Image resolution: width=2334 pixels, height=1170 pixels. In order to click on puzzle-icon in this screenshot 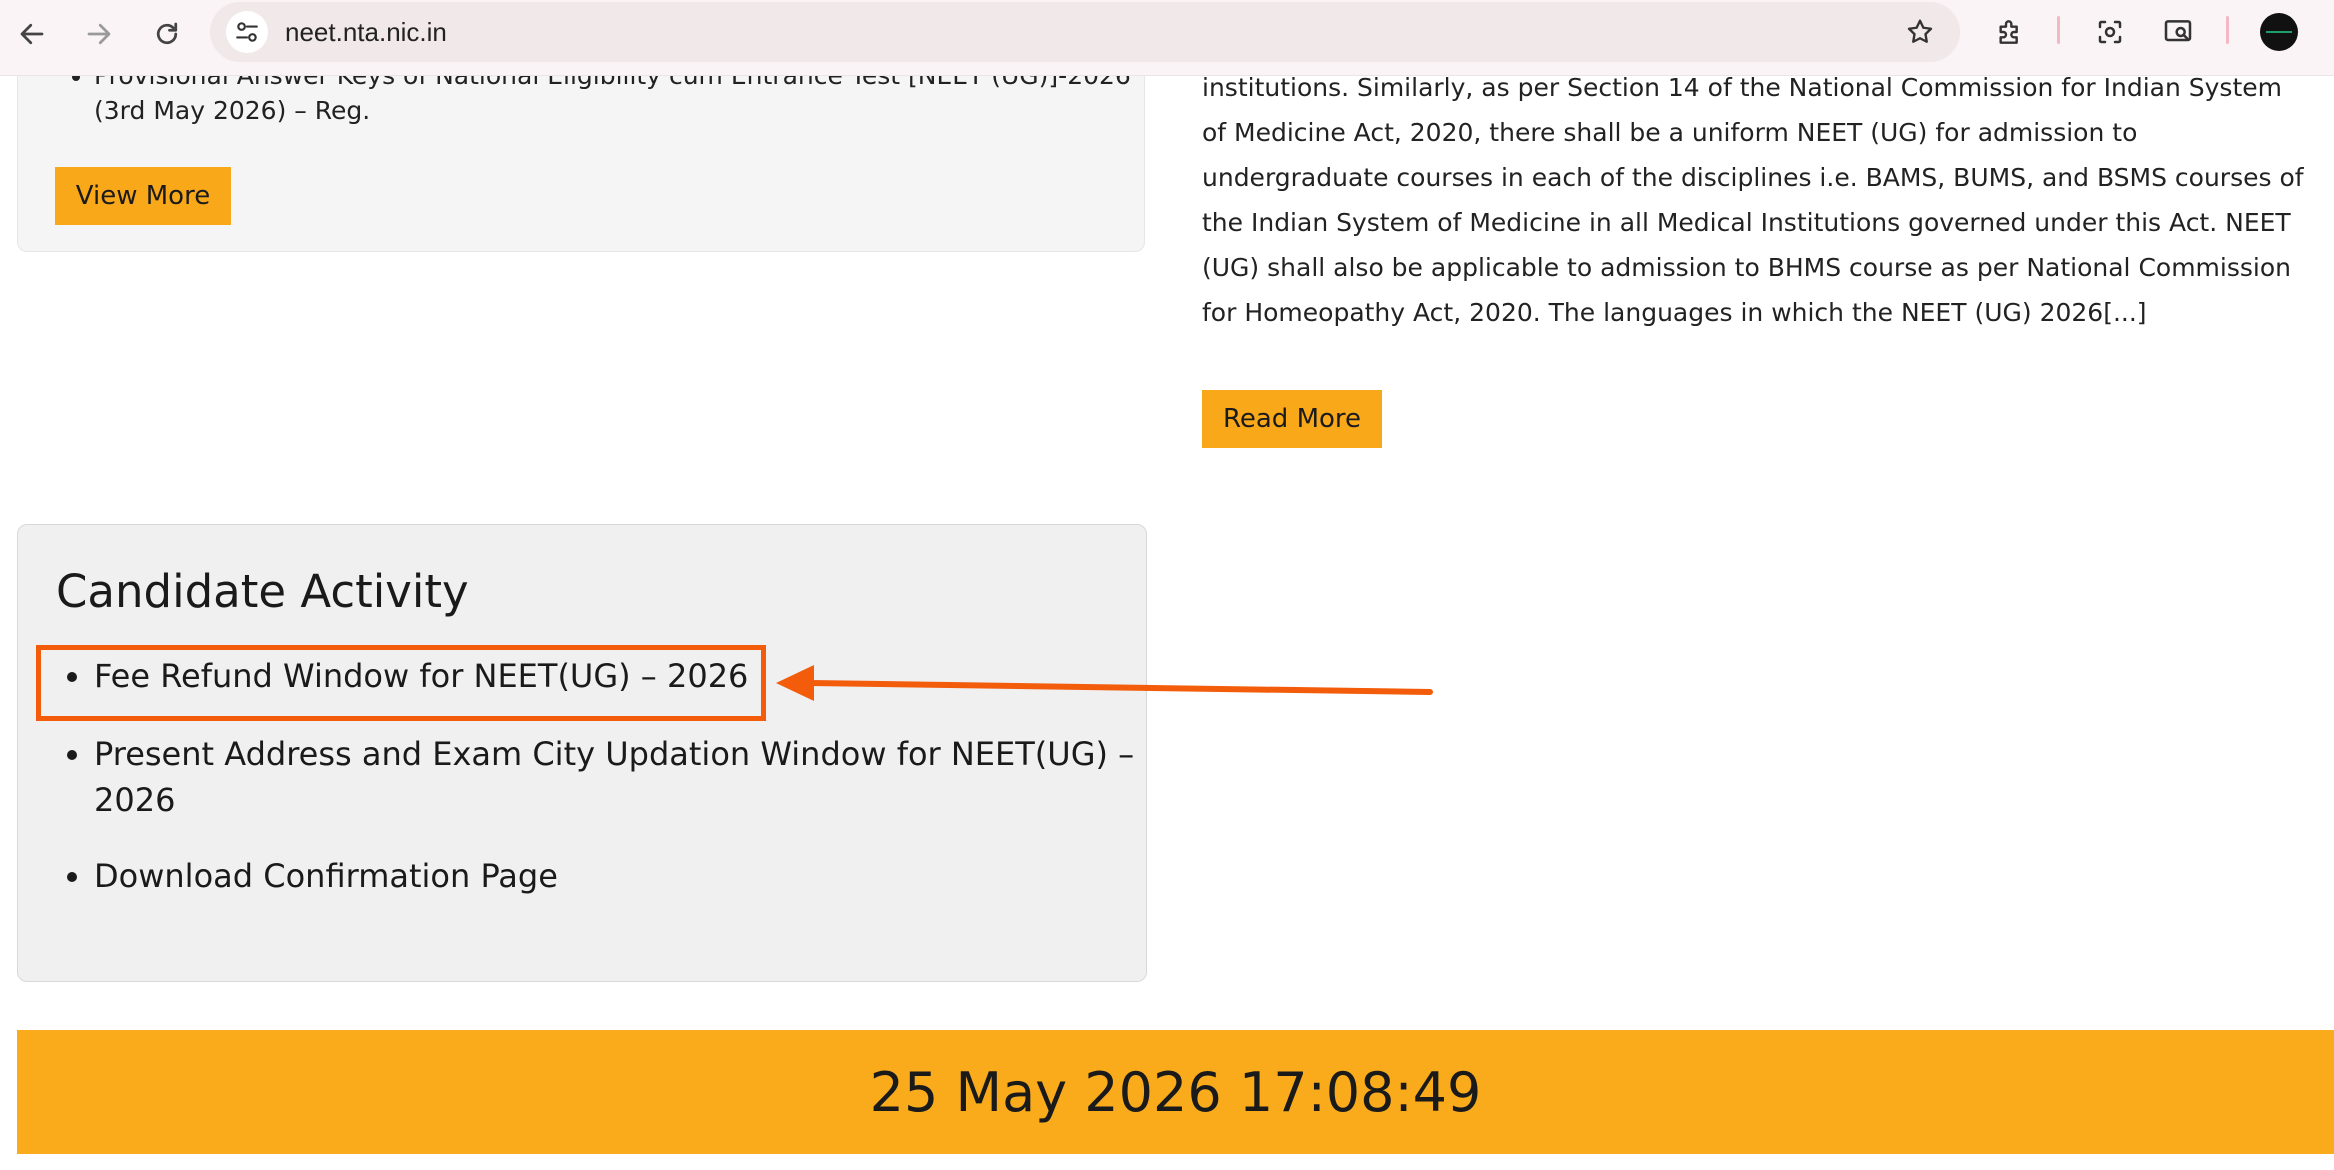, I will do `click(2008, 32)`.